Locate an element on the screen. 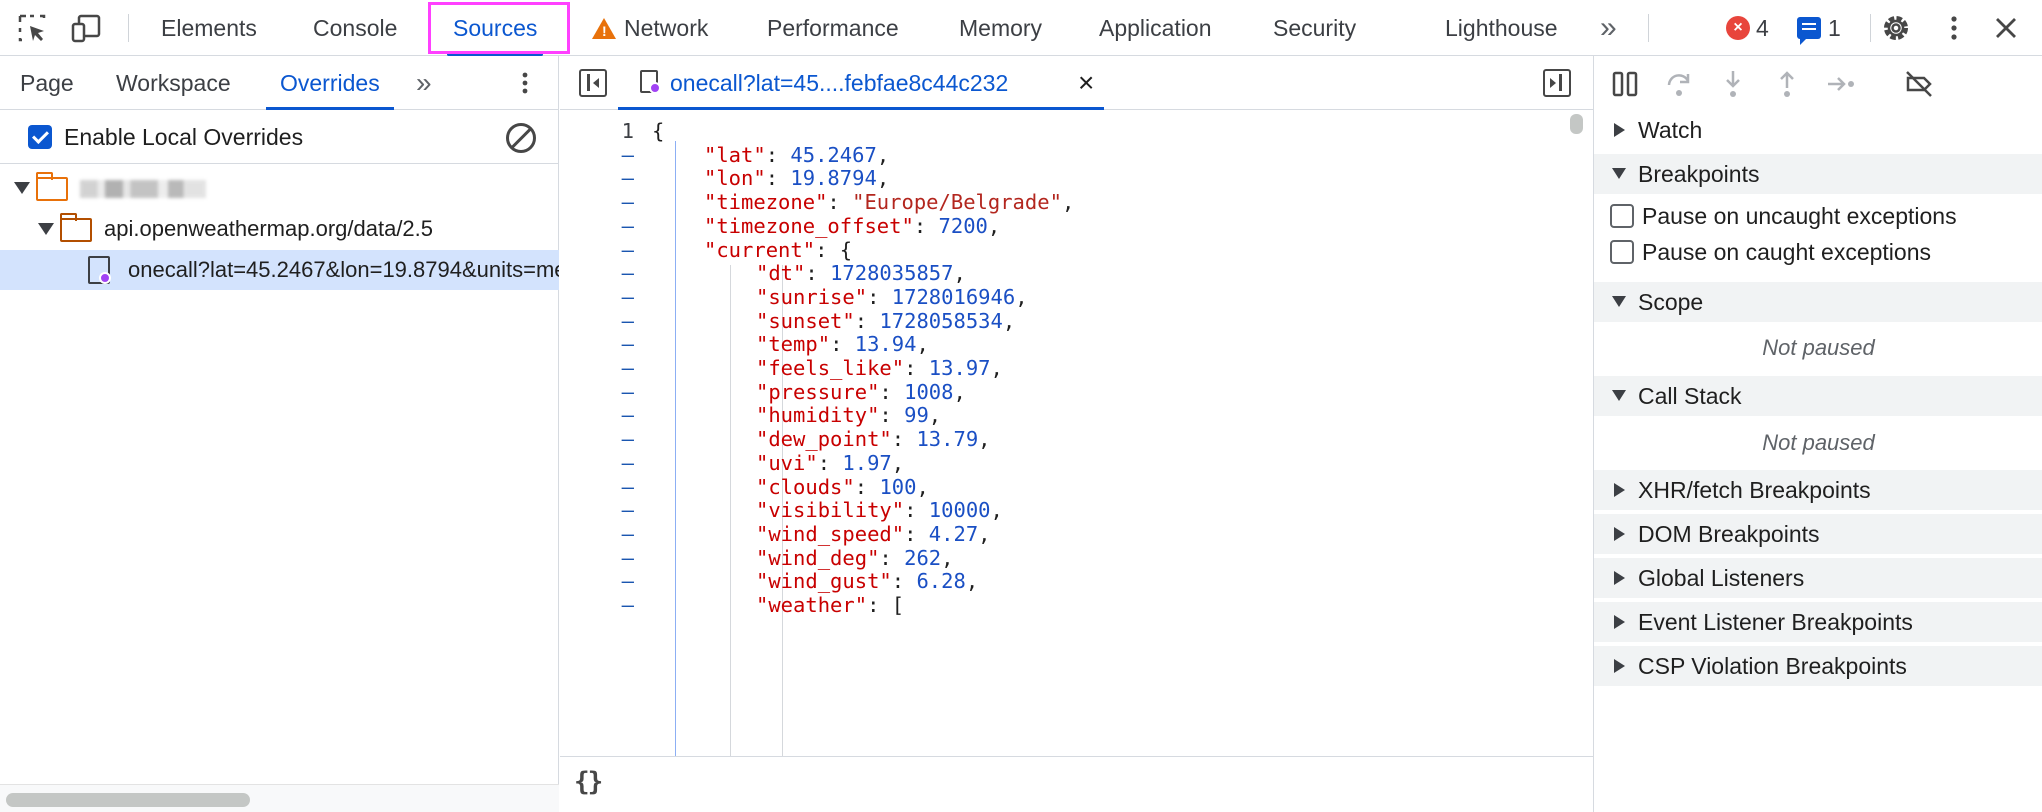 This screenshot has width=2042, height=812. dom-breakpoints-section-header: DOM Breakpoints is located at coordinates (1818, 534).